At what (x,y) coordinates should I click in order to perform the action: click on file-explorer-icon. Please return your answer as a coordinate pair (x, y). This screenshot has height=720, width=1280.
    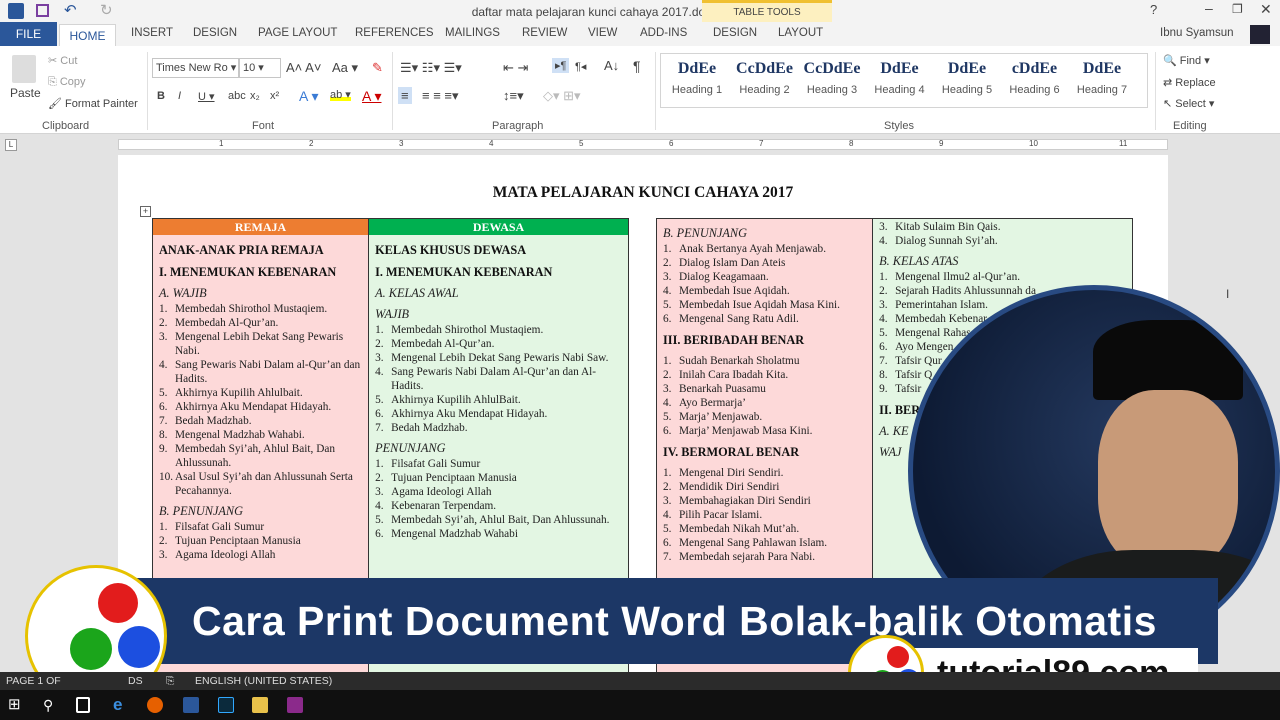
    Looking at the image, I should click on (260, 705).